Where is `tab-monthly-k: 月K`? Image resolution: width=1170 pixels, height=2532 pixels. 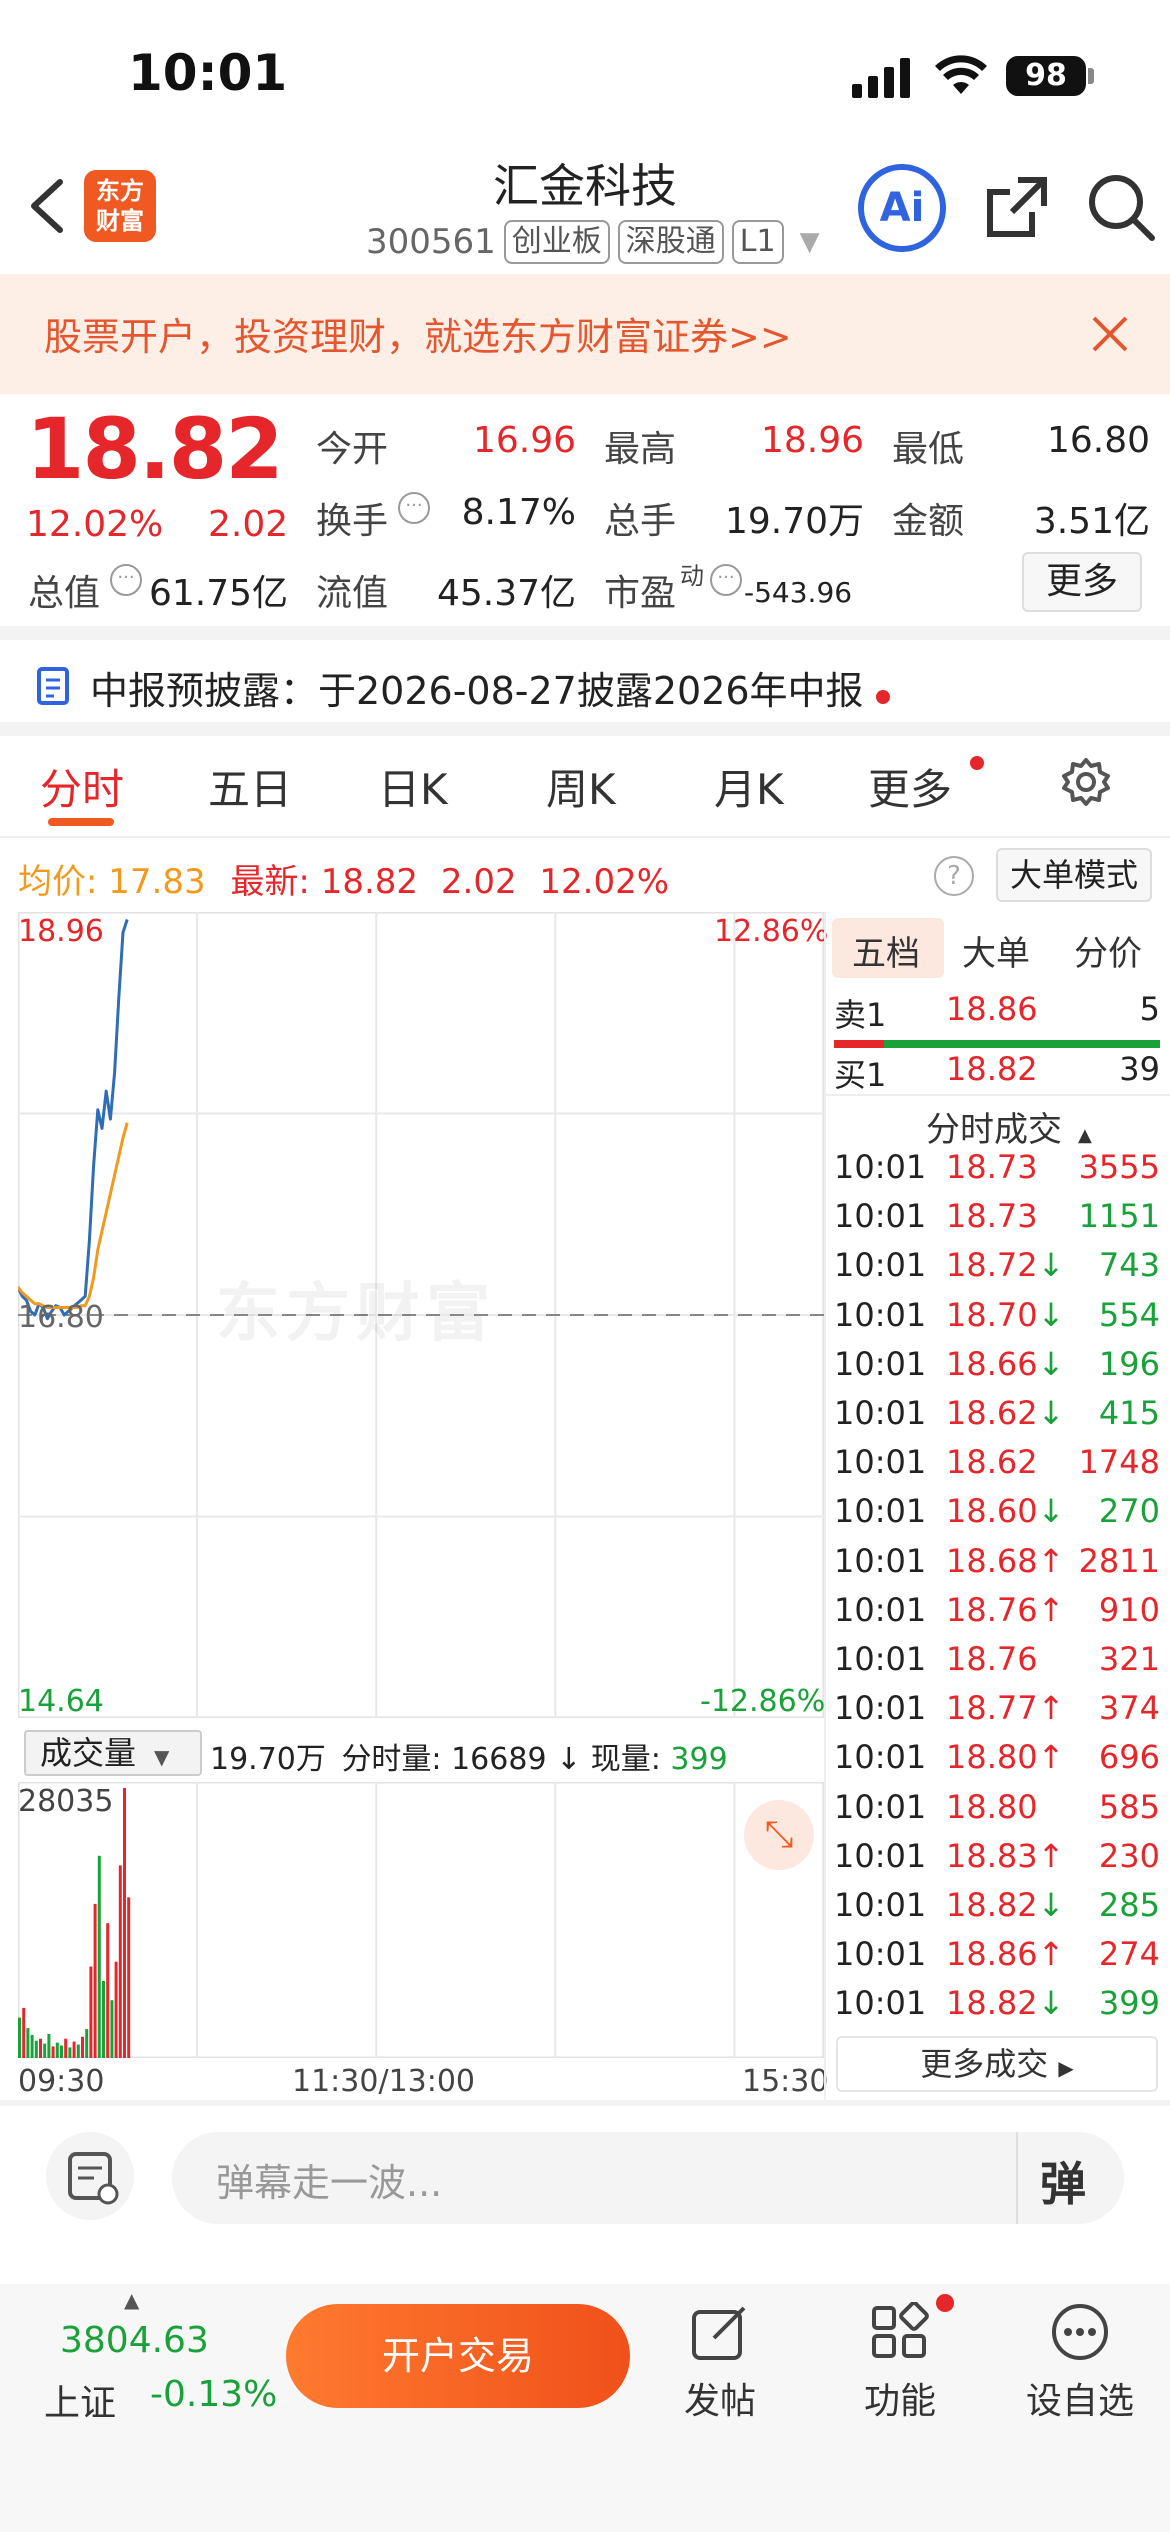 tab-monthly-k: 月K is located at coordinates (749, 786).